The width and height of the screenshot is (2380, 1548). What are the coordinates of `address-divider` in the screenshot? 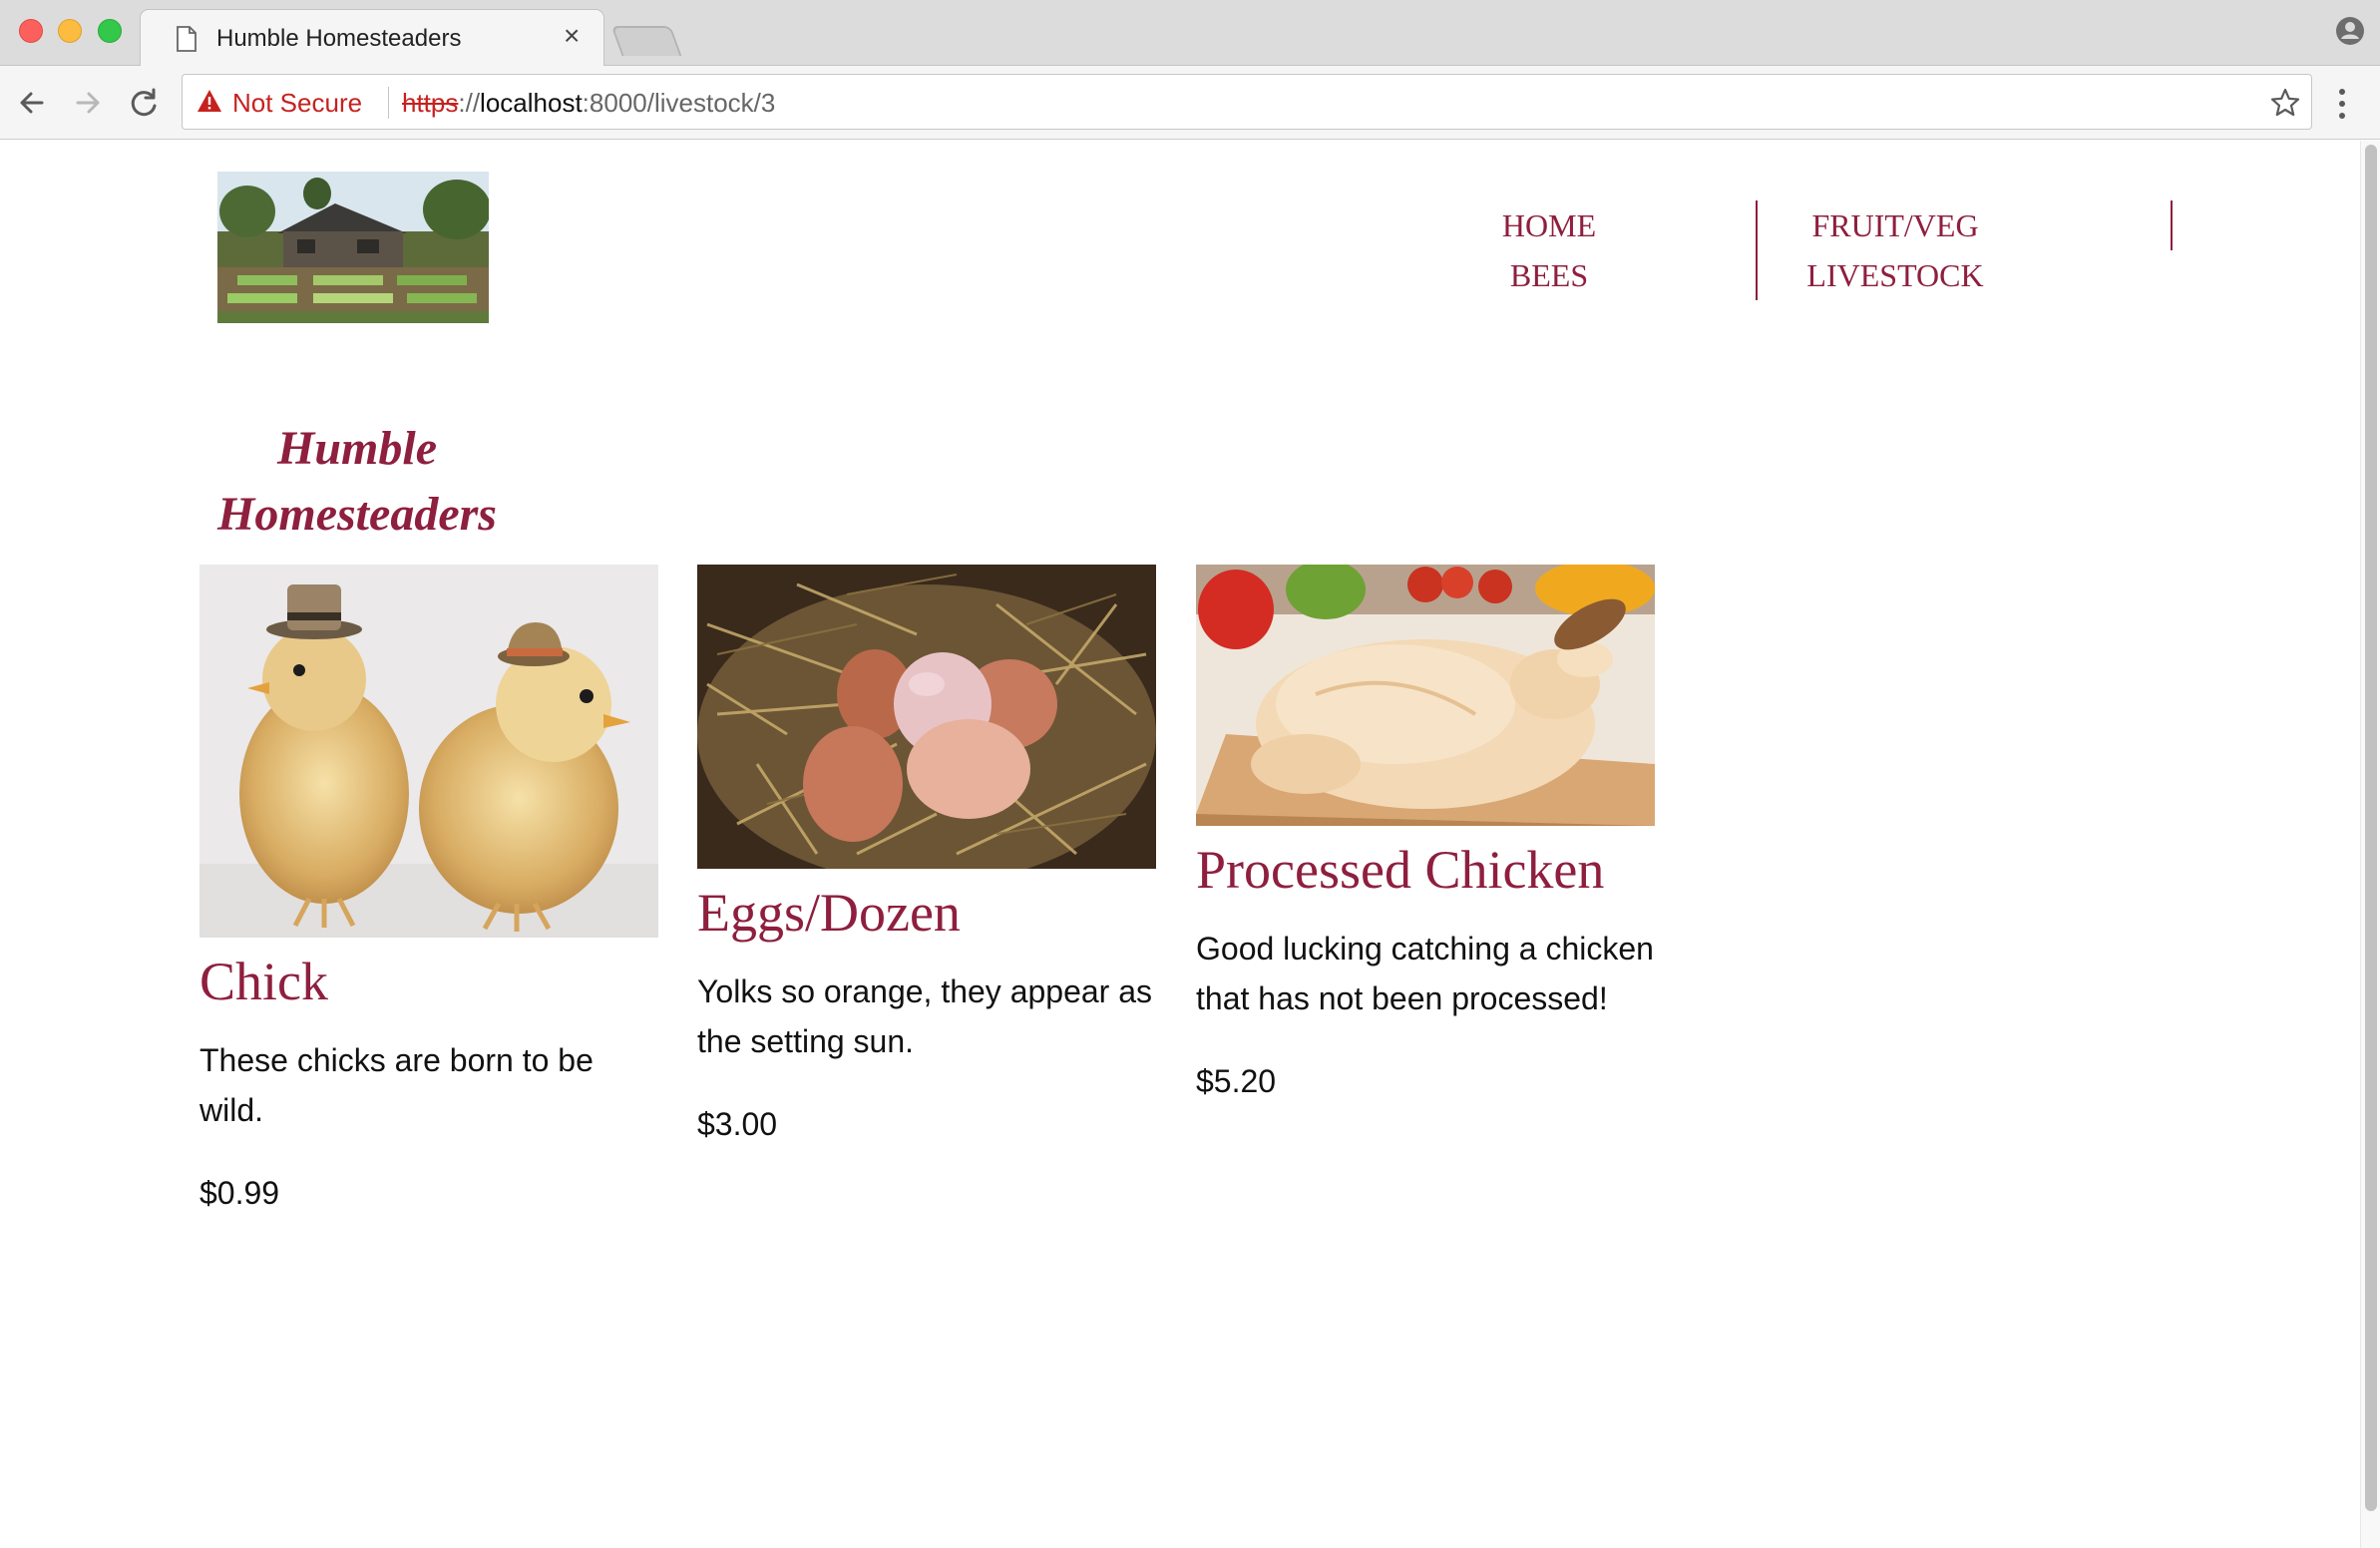 It's located at (389, 103).